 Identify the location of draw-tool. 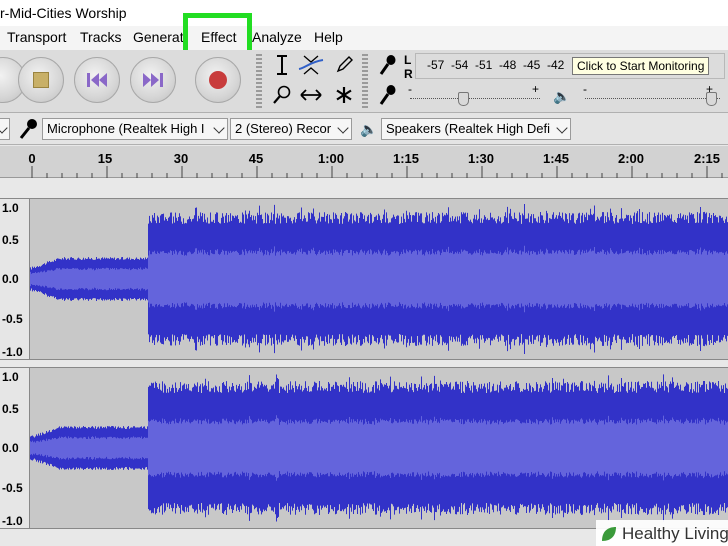
(344, 65).